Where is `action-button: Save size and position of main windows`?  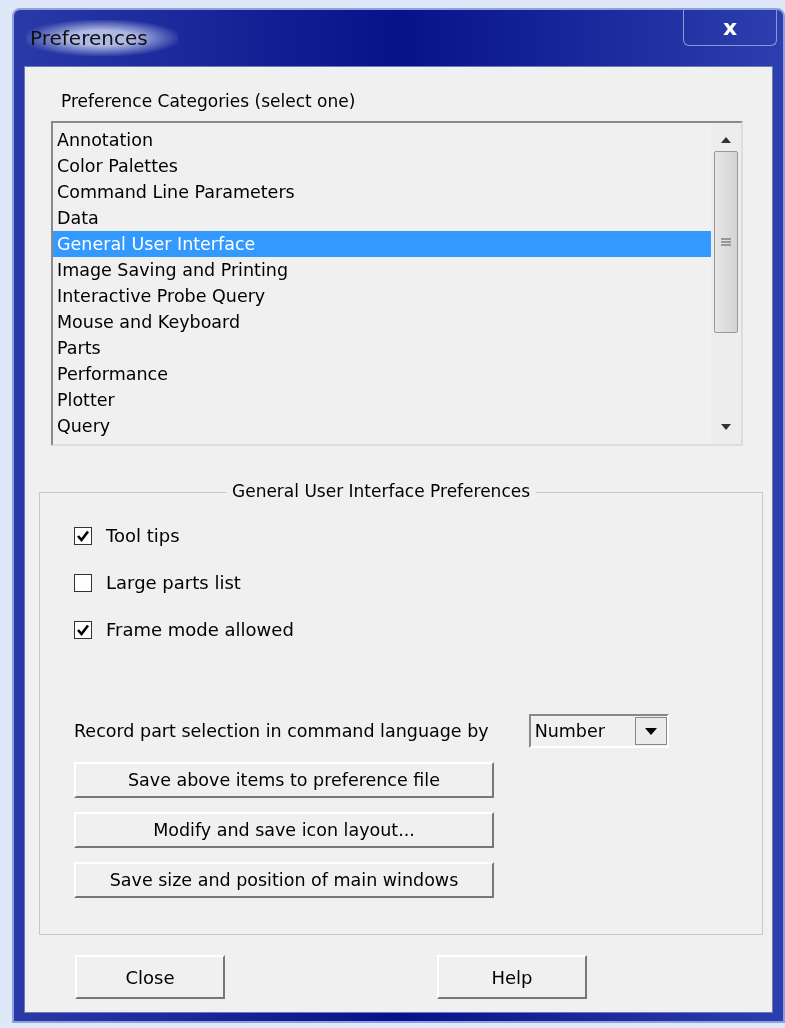
action-button: Save size and position of main windows is located at coordinates (284, 880).